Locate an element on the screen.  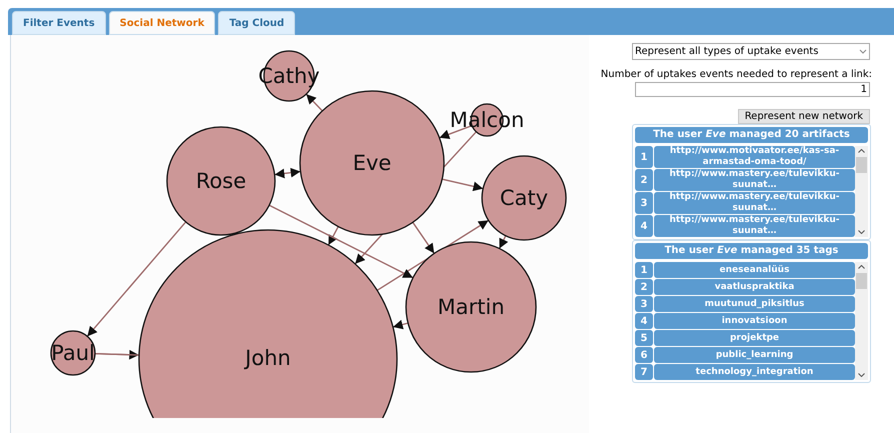
tab: Filter Events is located at coordinates (59, 23).